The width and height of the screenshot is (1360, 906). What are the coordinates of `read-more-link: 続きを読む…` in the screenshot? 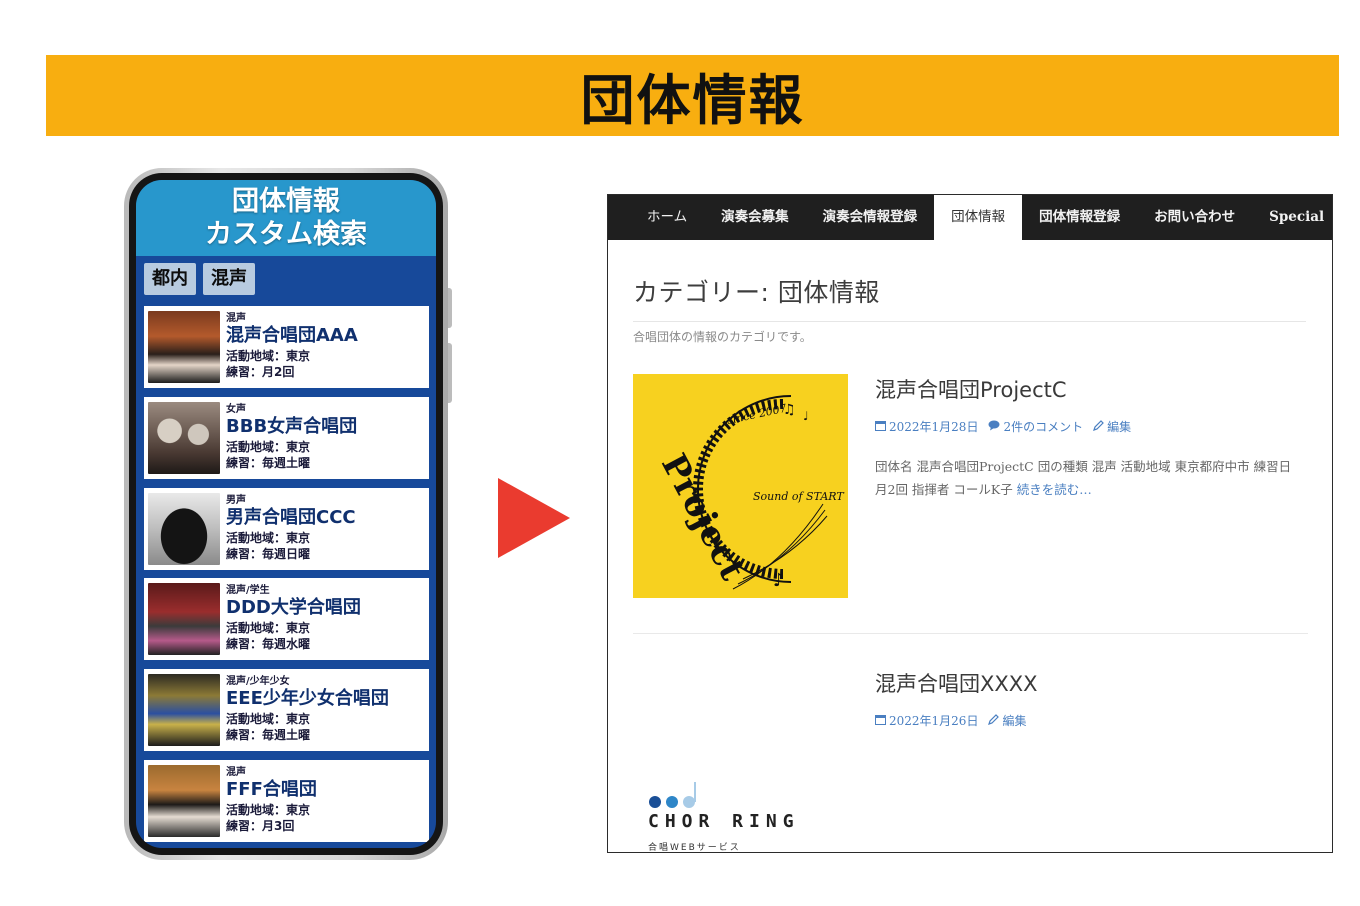 It's located at (1054, 489).